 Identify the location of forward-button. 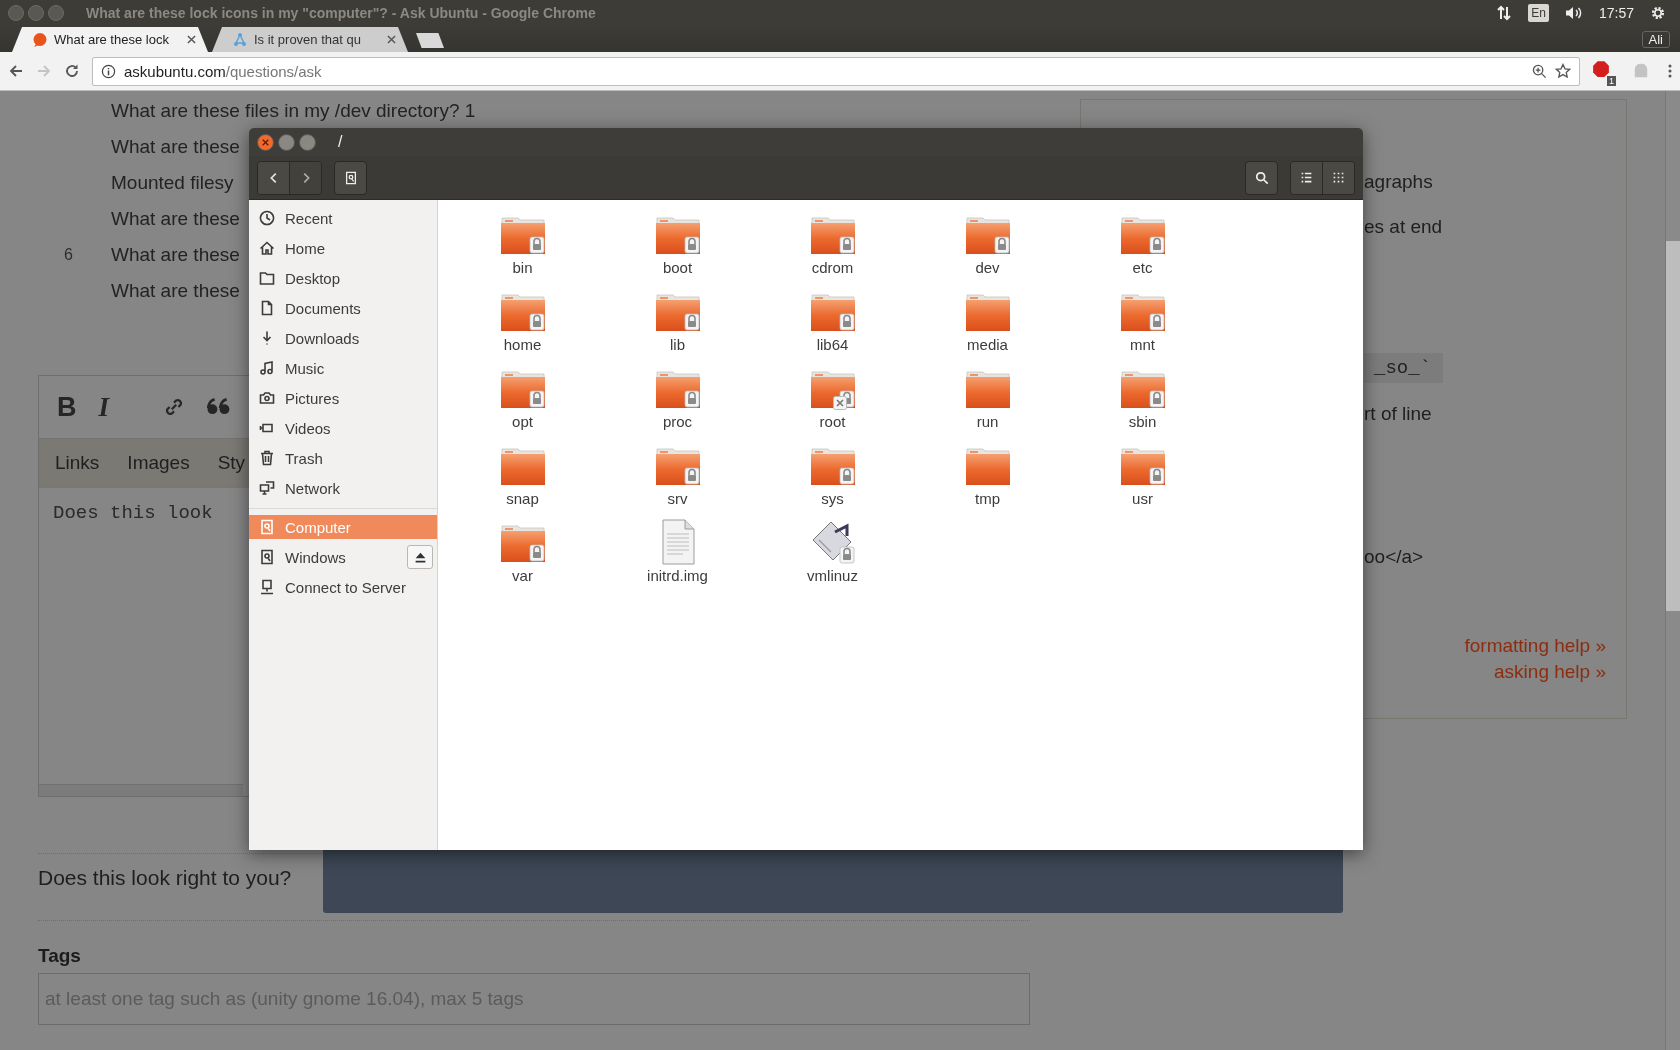
(305, 177).